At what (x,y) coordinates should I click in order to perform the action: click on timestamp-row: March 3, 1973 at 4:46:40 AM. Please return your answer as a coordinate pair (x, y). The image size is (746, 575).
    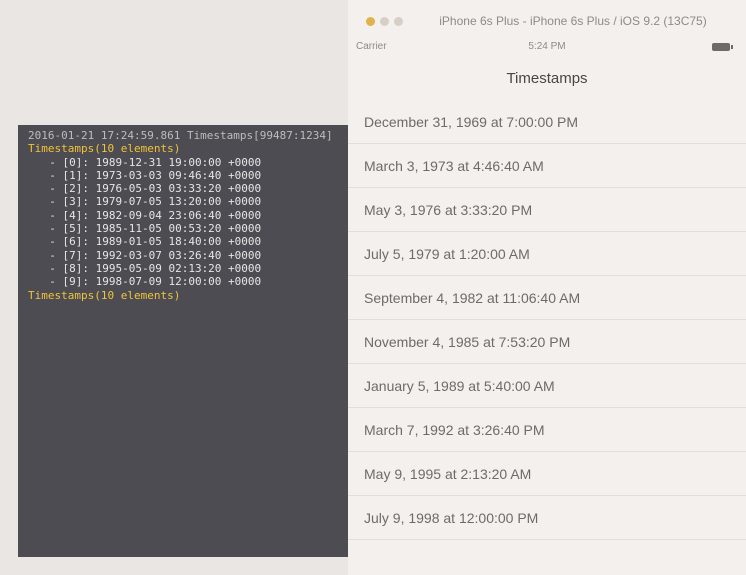
    Looking at the image, I should click on (547, 166).